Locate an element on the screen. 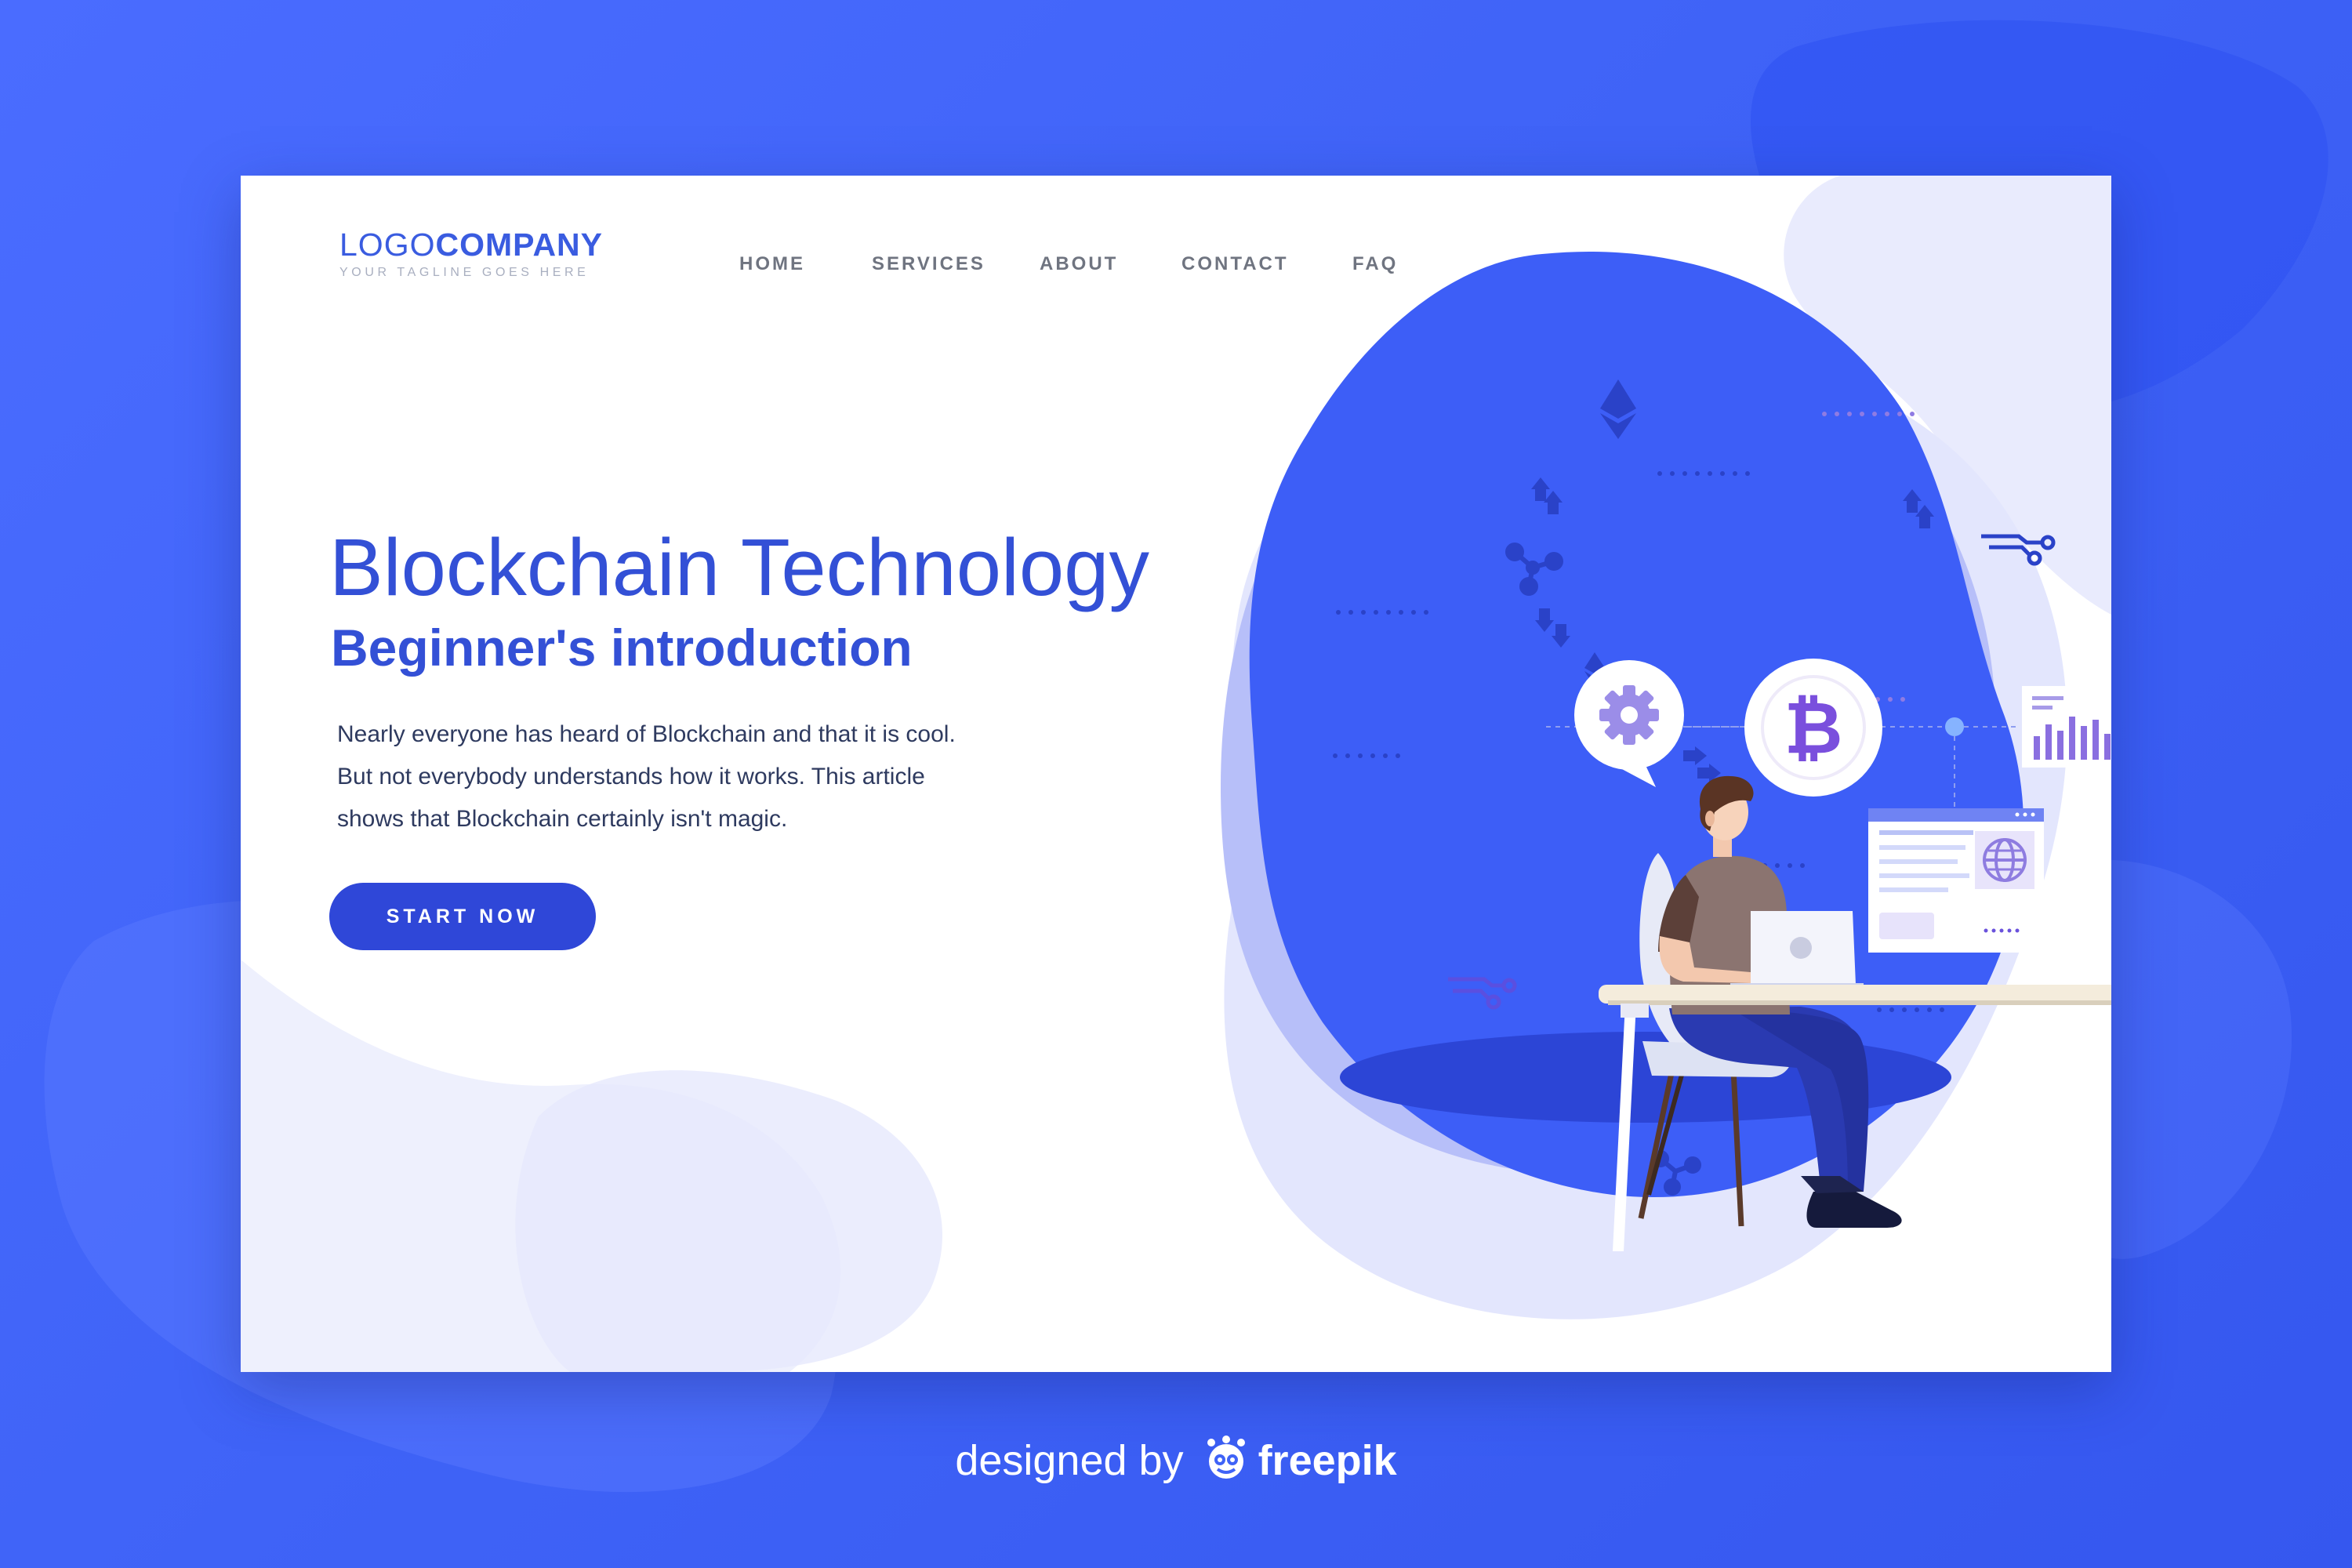 Image resolution: width=2352 pixels, height=1568 pixels. start-now-button: START NOW is located at coordinates (462, 917).